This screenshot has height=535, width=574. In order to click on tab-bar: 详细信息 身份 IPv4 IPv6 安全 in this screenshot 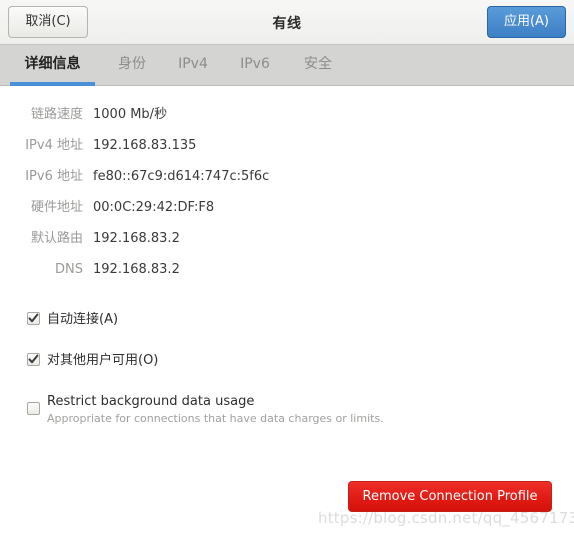, I will do `click(287, 65)`.